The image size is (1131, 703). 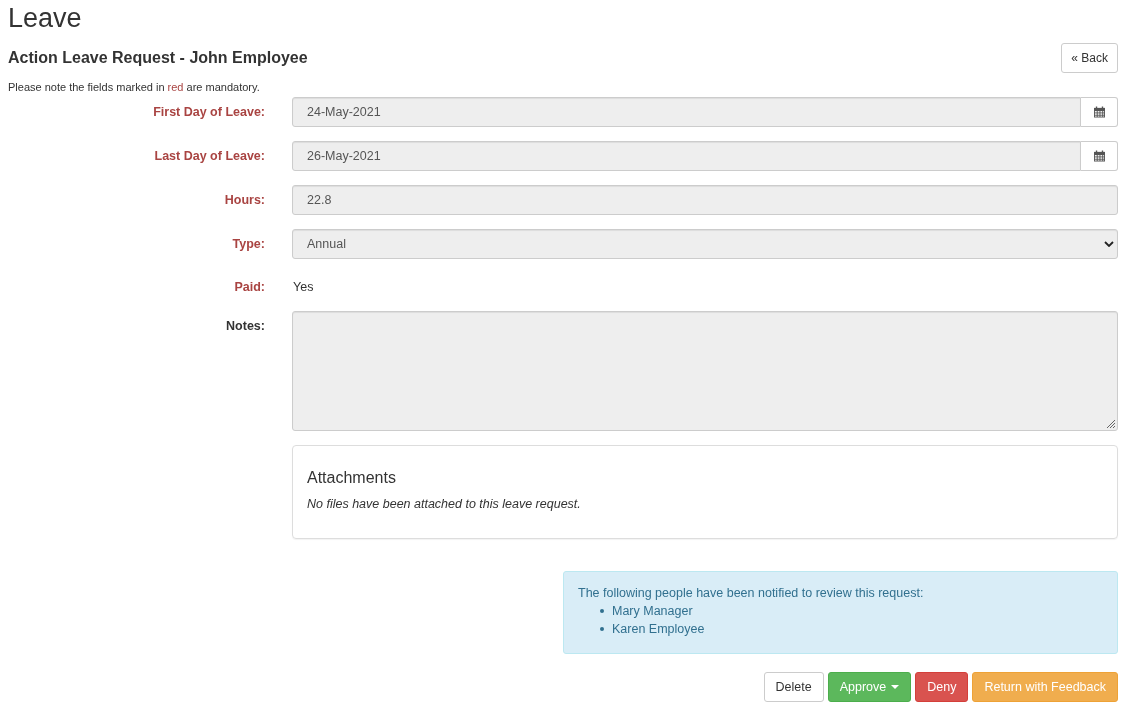 What do you see at coordinates (942, 687) in the screenshot?
I see `action-button: Deny` at bounding box center [942, 687].